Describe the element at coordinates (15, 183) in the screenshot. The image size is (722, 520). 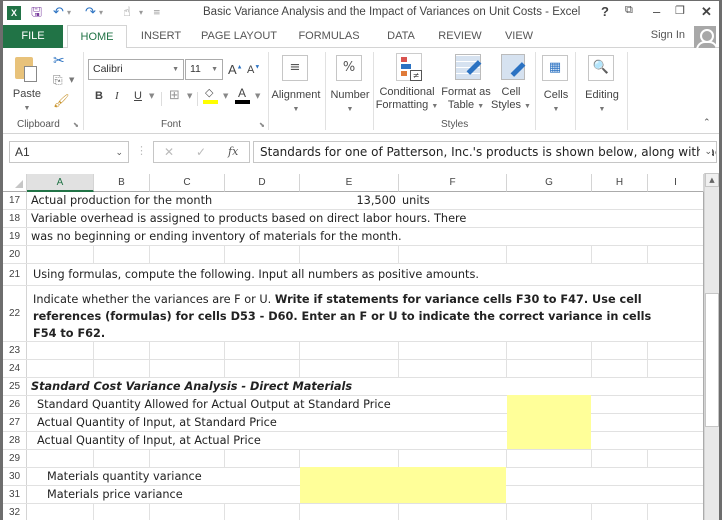
I see `select-all-button` at that location.